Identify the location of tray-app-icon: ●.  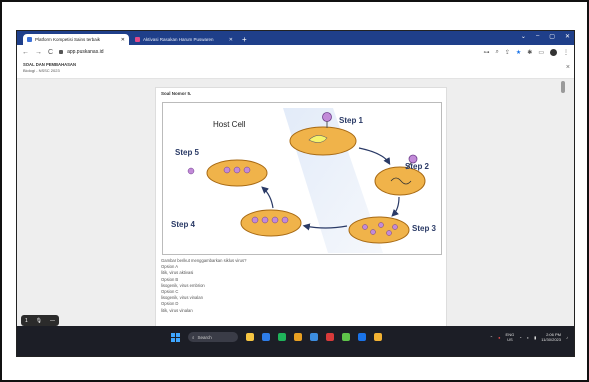
(499, 337).